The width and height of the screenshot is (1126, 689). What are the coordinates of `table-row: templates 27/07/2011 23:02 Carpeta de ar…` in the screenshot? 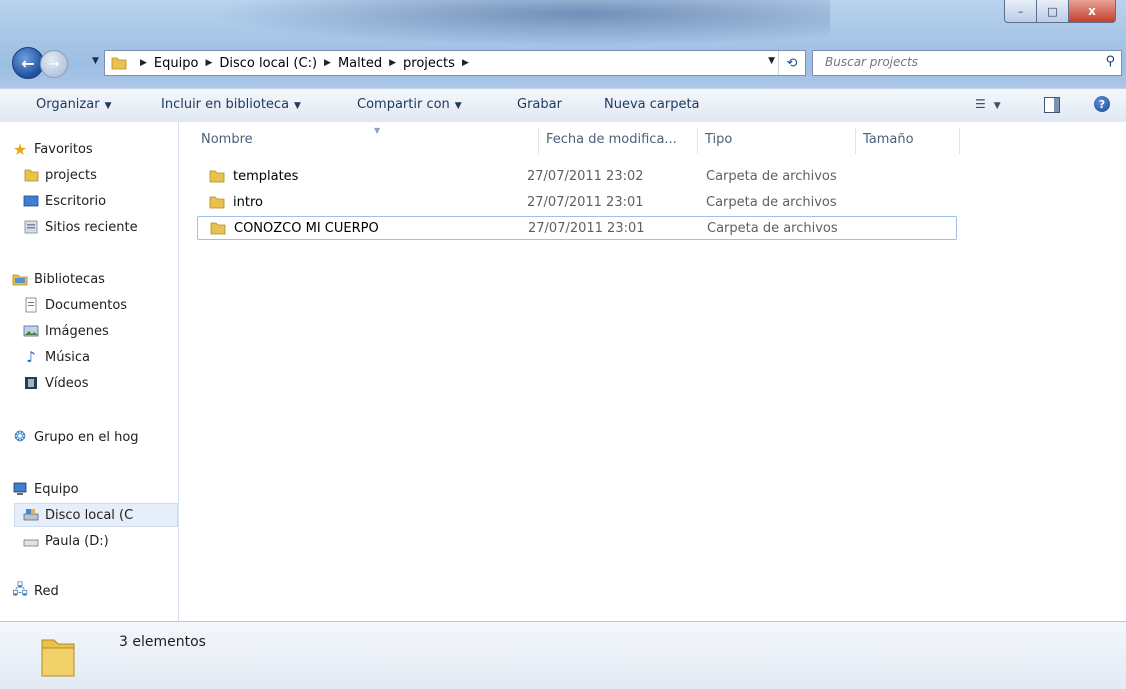 It's located at (576, 176).